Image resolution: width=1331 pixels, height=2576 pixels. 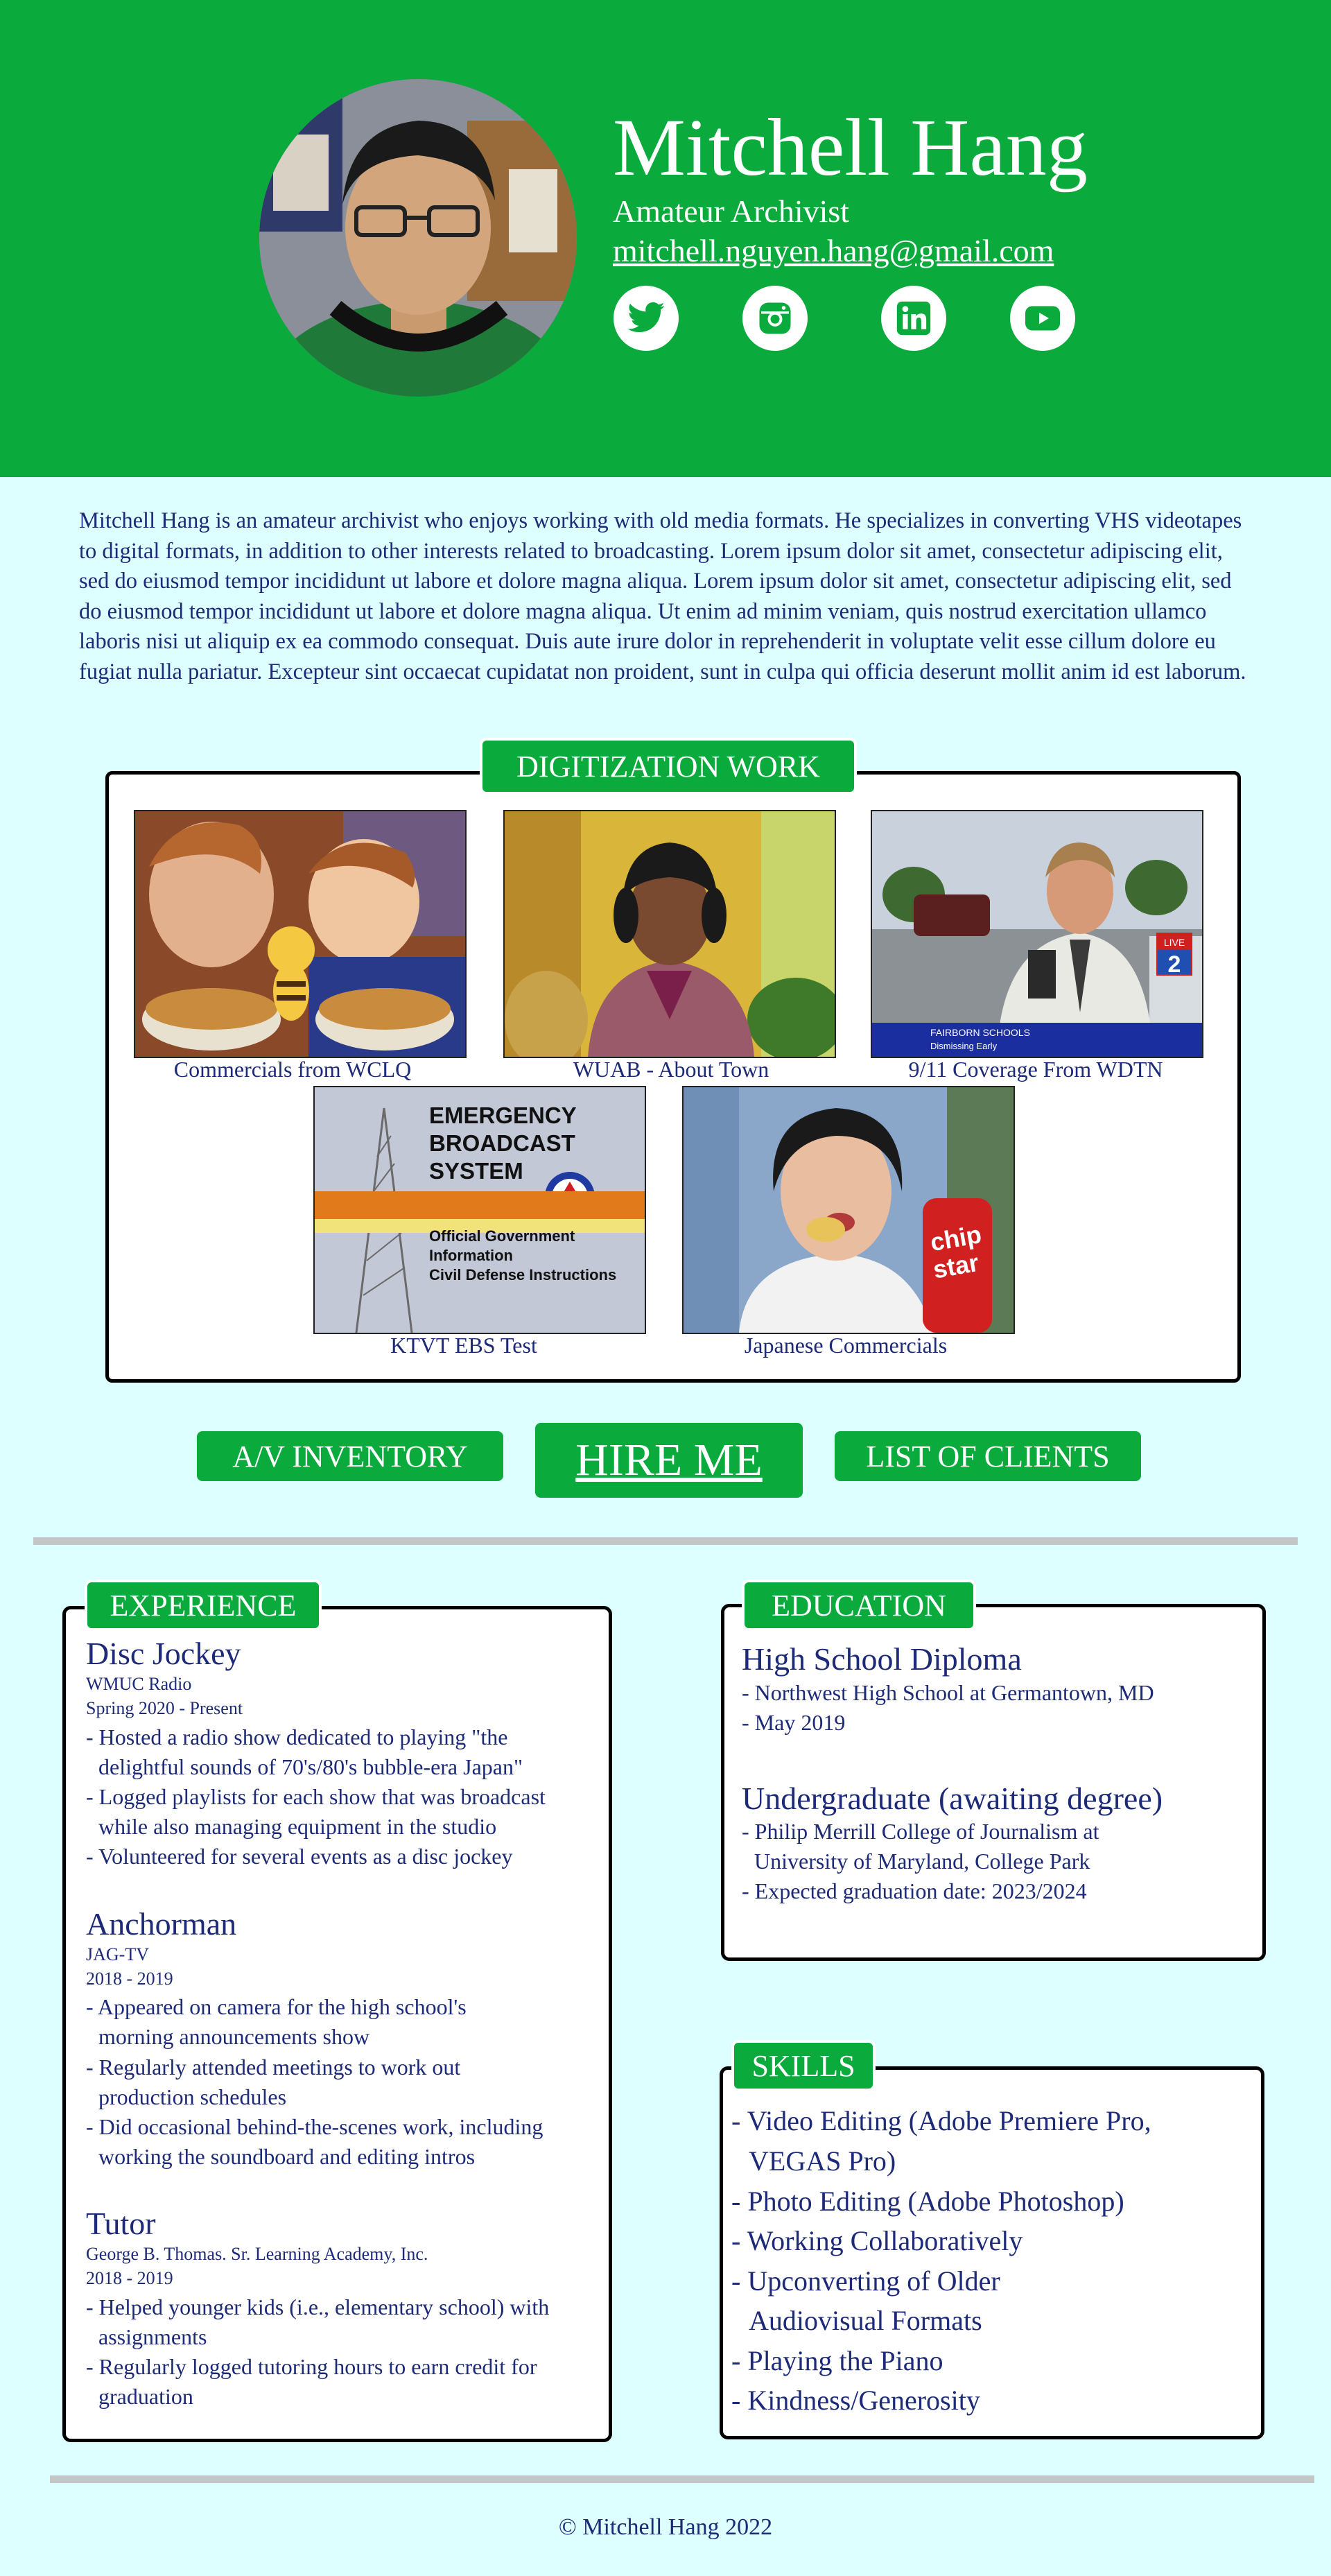 I want to click on av-inventory-button: A/V INVENTORY, so click(x=350, y=1456).